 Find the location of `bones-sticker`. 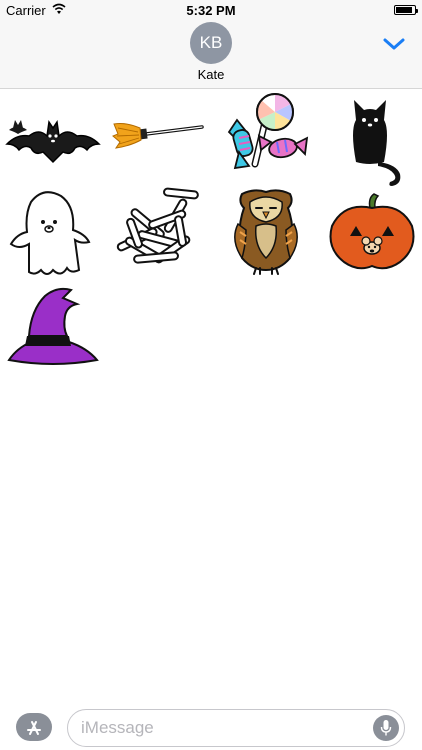

bones-sticker is located at coordinates (158, 233).